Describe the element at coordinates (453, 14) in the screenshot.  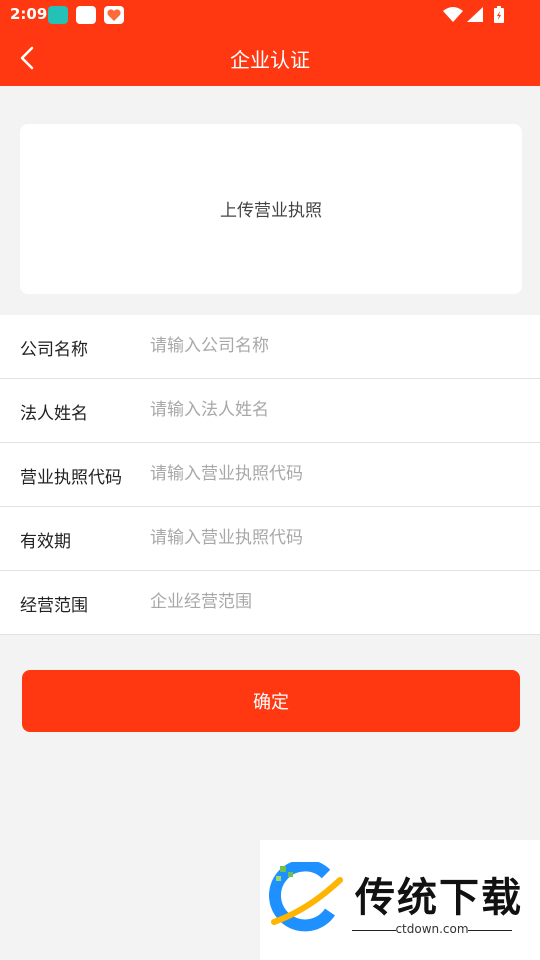
I see `wifi-icon` at that location.